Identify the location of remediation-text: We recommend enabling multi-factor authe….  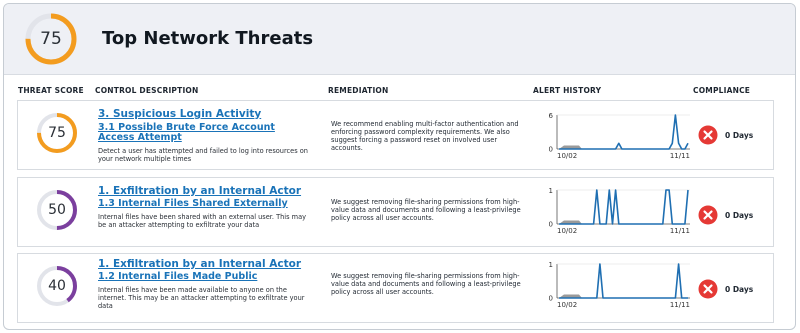
(425, 136).